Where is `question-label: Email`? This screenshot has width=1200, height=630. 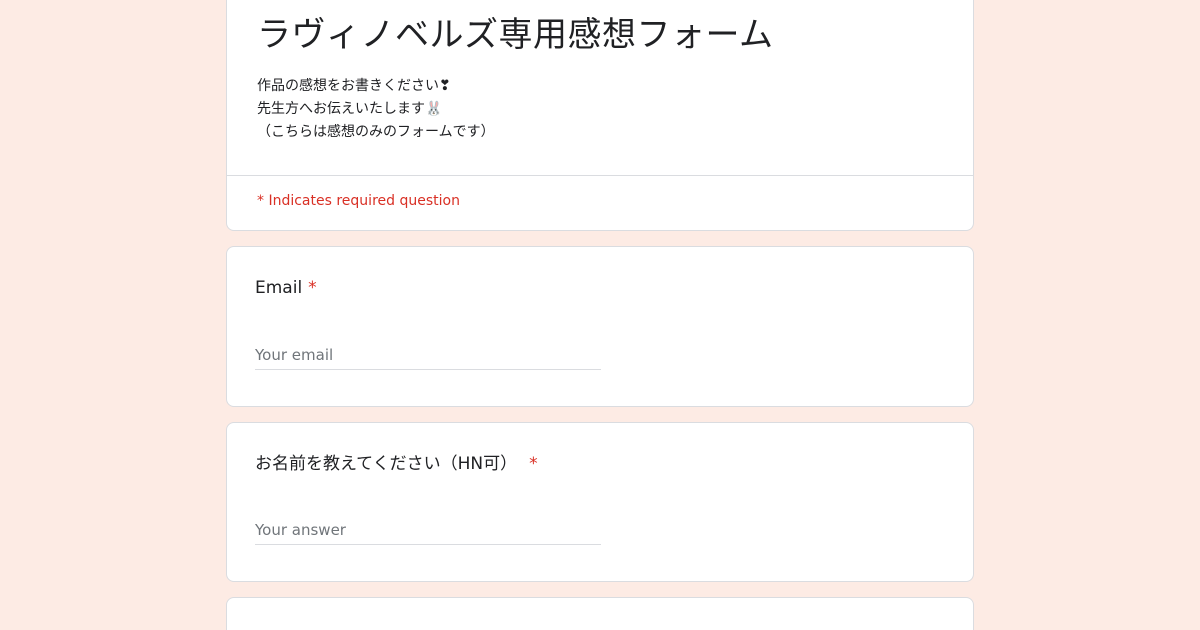
question-label: Email is located at coordinates (279, 288).